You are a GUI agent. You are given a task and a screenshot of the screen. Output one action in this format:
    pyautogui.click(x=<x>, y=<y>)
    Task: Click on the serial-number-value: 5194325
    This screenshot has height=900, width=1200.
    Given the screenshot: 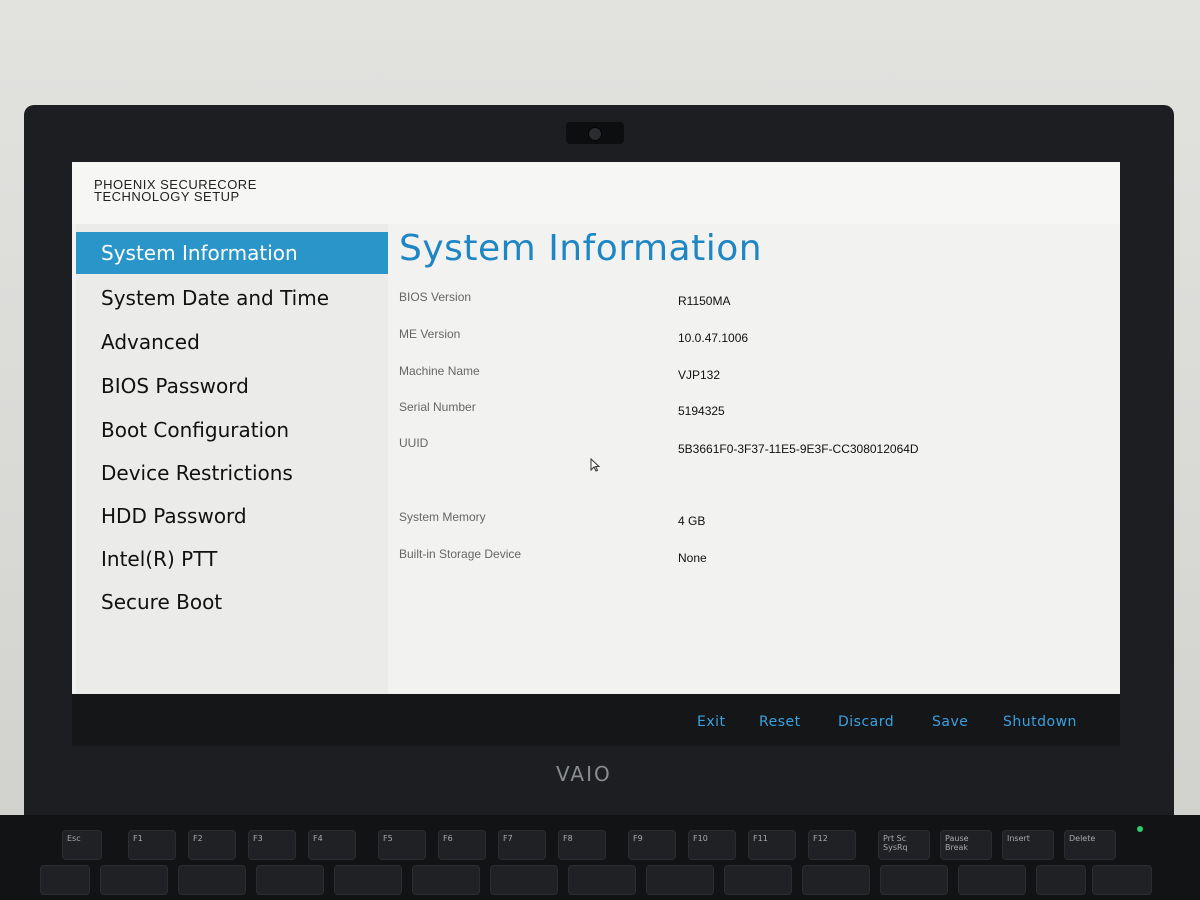 What is the action you would take?
    pyautogui.click(x=701, y=411)
    